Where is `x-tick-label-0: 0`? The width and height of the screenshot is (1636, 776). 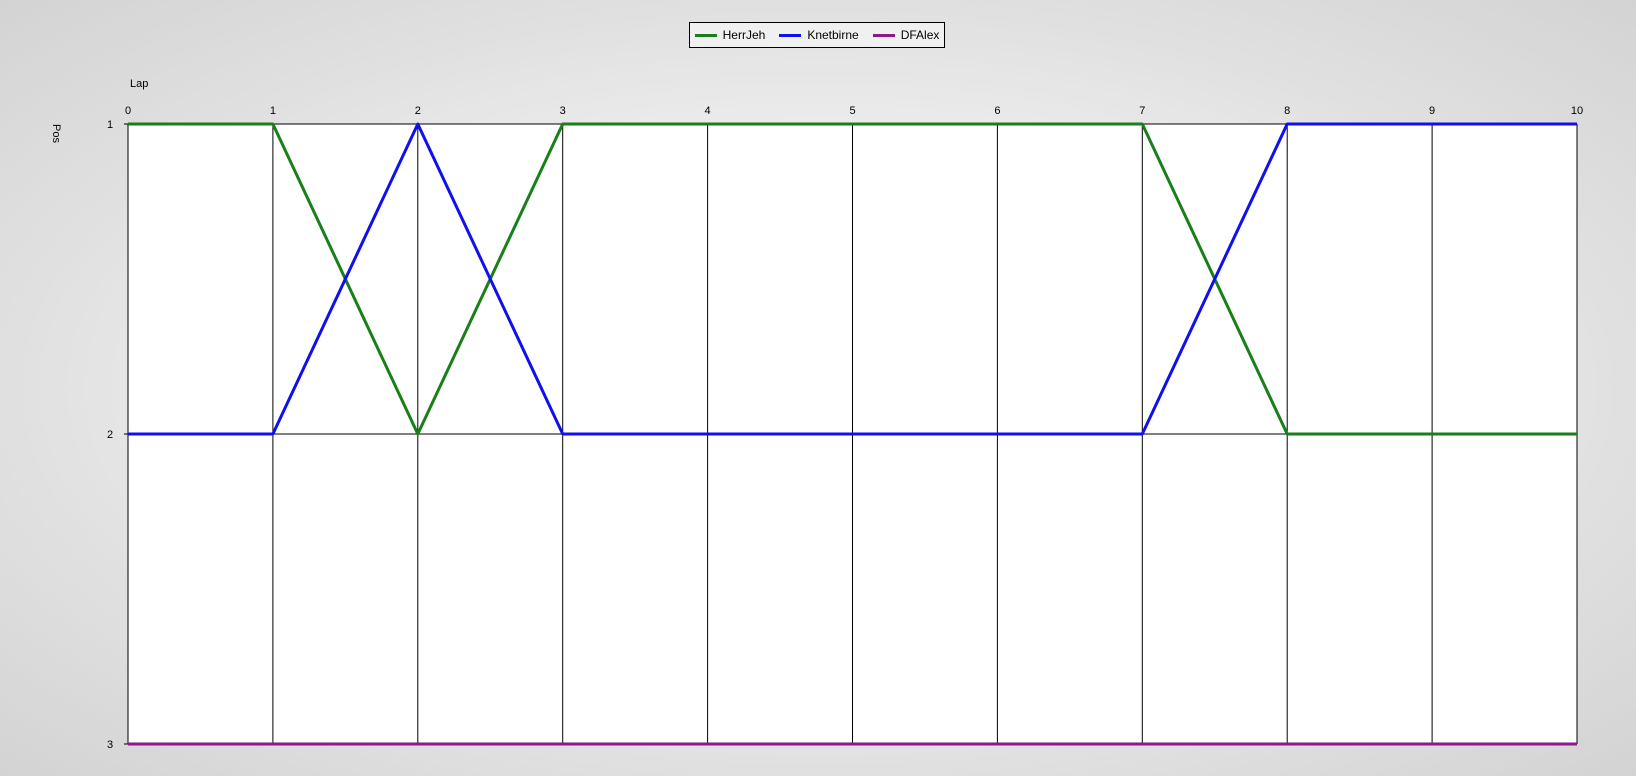 x-tick-label-0: 0 is located at coordinates (128, 111).